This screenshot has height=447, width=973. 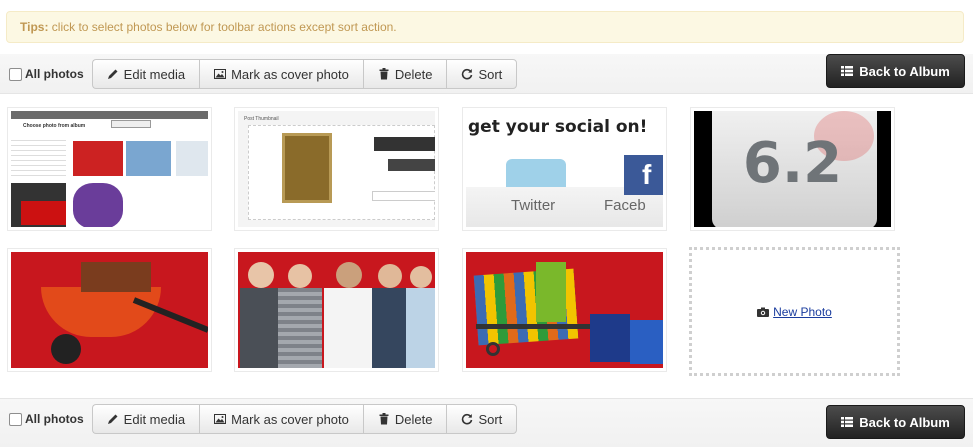 What do you see at coordinates (34, 27) in the screenshot?
I see `tips-label: Tips:` at bounding box center [34, 27].